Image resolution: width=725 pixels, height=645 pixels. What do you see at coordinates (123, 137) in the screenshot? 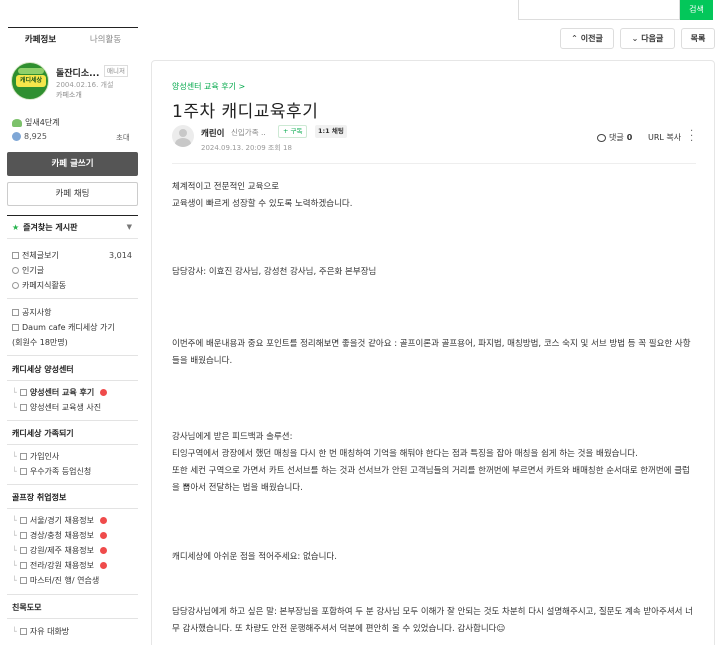
I see `invite-link: 초대` at bounding box center [123, 137].